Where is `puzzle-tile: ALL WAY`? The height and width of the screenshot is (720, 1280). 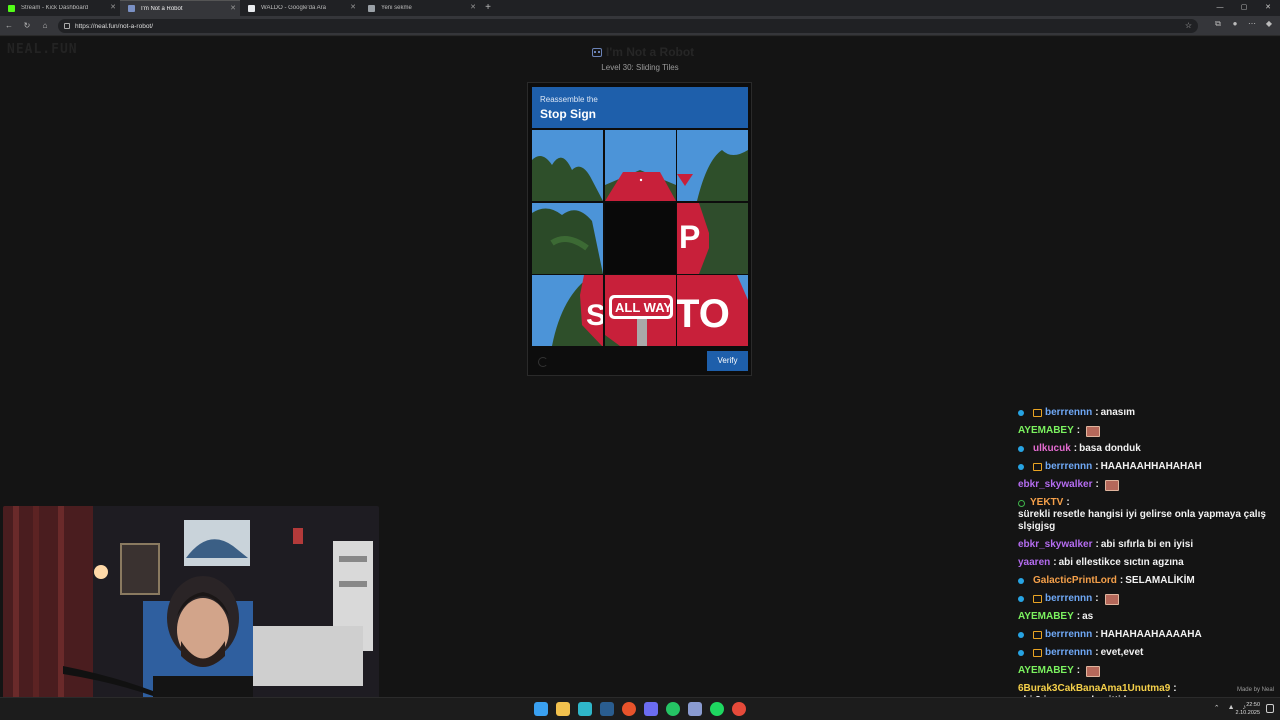 puzzle-tile: ALL WAY is located at coordinates (640, 310).